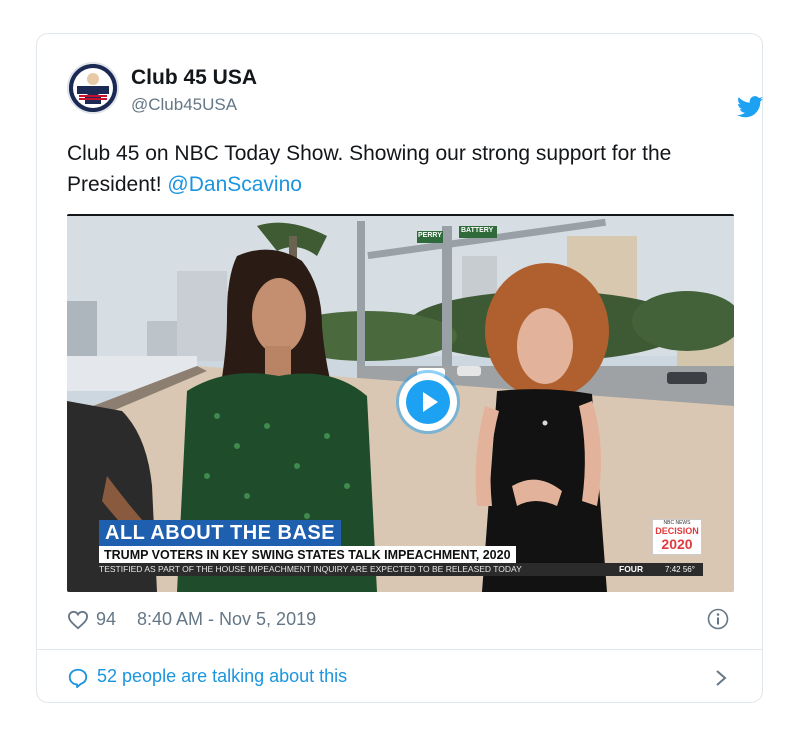 The width and height of the screenshot is (799, 741). I want to click on info-icon, so click(718, 619).